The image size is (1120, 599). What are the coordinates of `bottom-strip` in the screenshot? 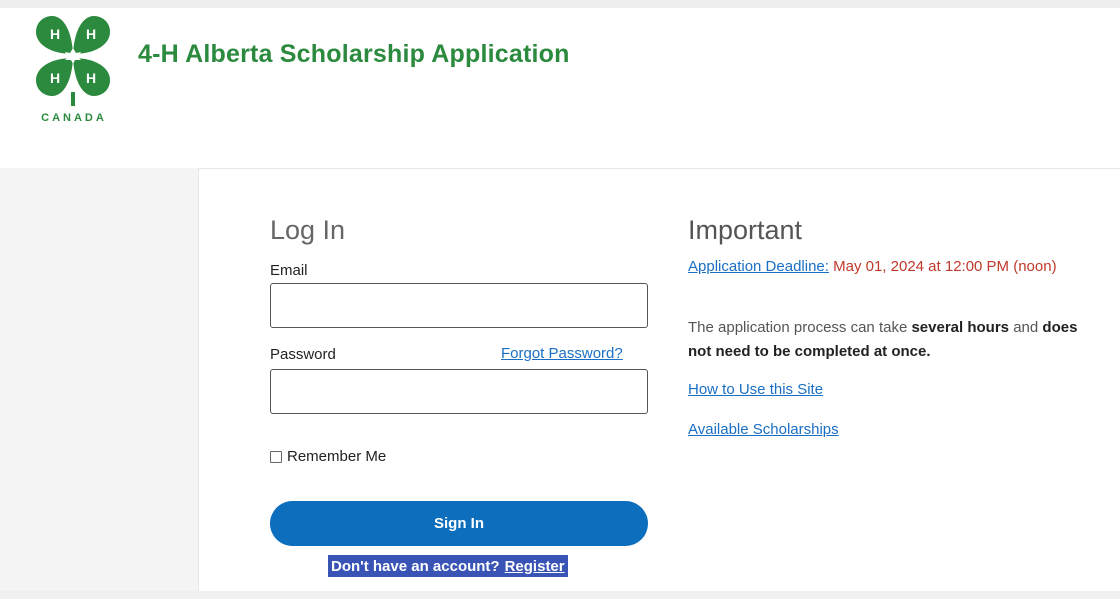 It's located at (560, 595).